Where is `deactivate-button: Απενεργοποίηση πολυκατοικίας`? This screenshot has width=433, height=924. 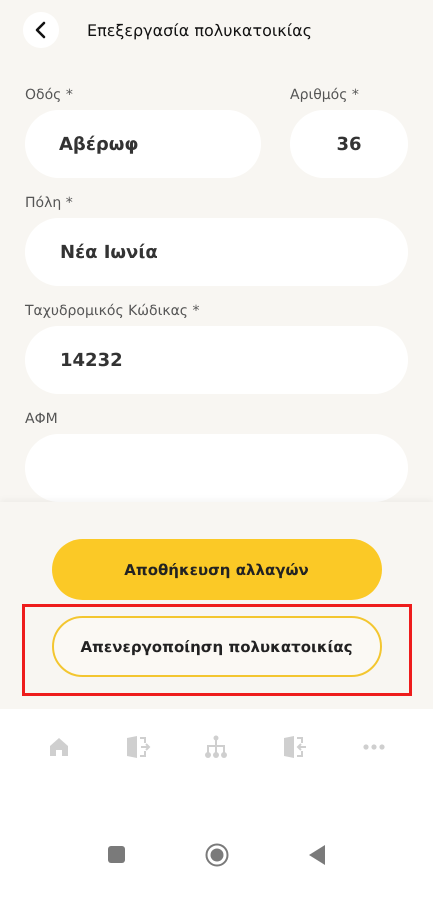 deactivate-button: Απενεργοποίηση πολυκατοικίας is located at coordinates (217, 646).